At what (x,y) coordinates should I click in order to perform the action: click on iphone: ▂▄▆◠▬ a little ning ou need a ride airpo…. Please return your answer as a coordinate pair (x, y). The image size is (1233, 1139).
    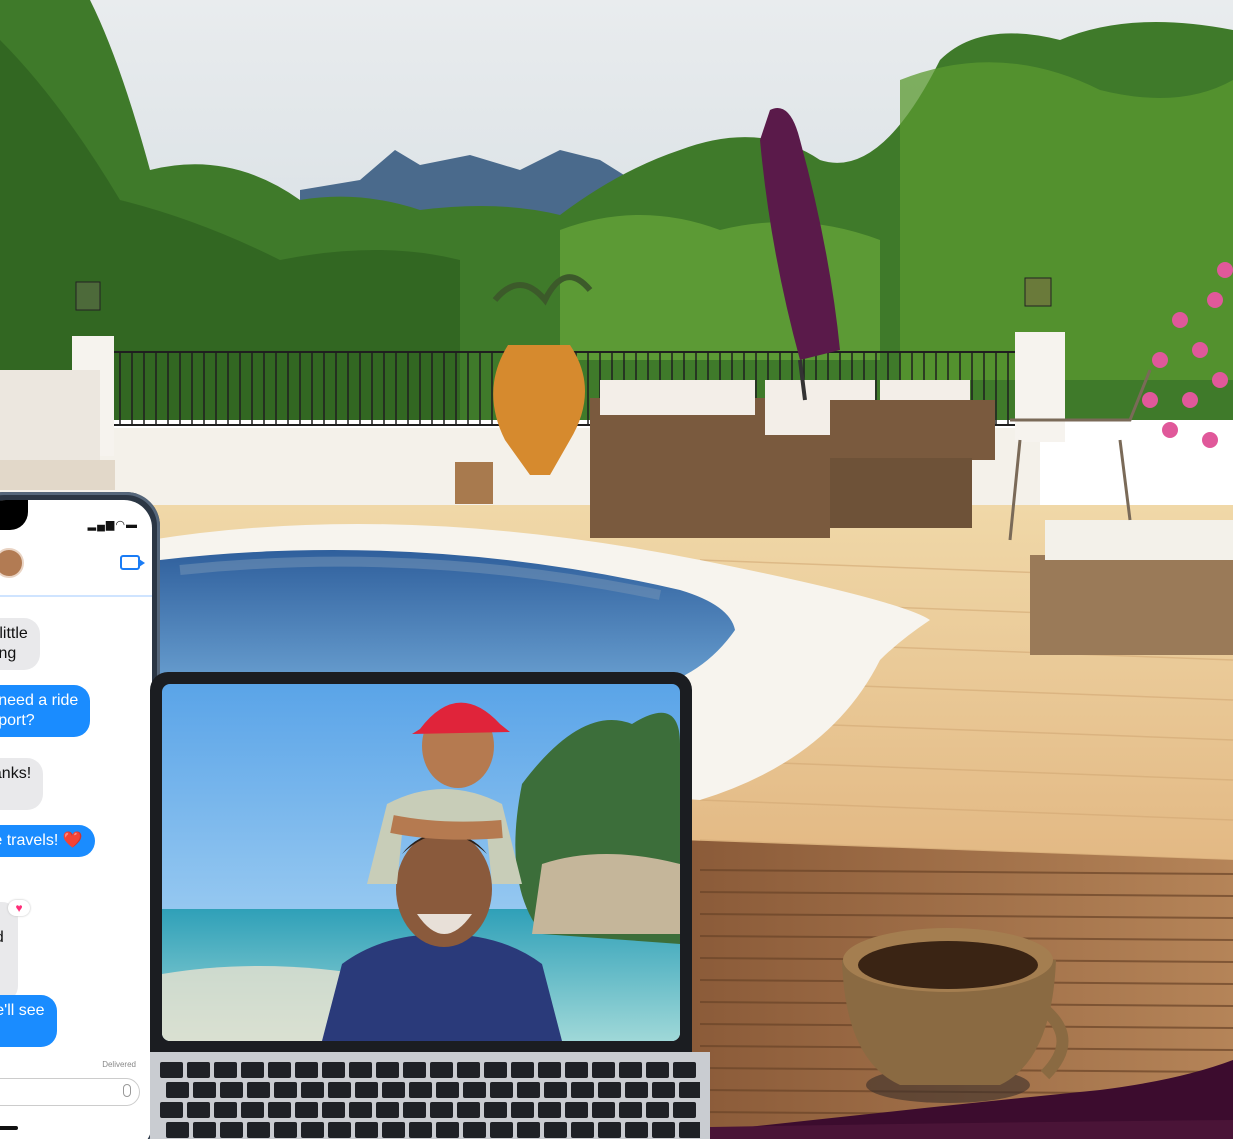
    Looking at the image, I should click on (80, 815).